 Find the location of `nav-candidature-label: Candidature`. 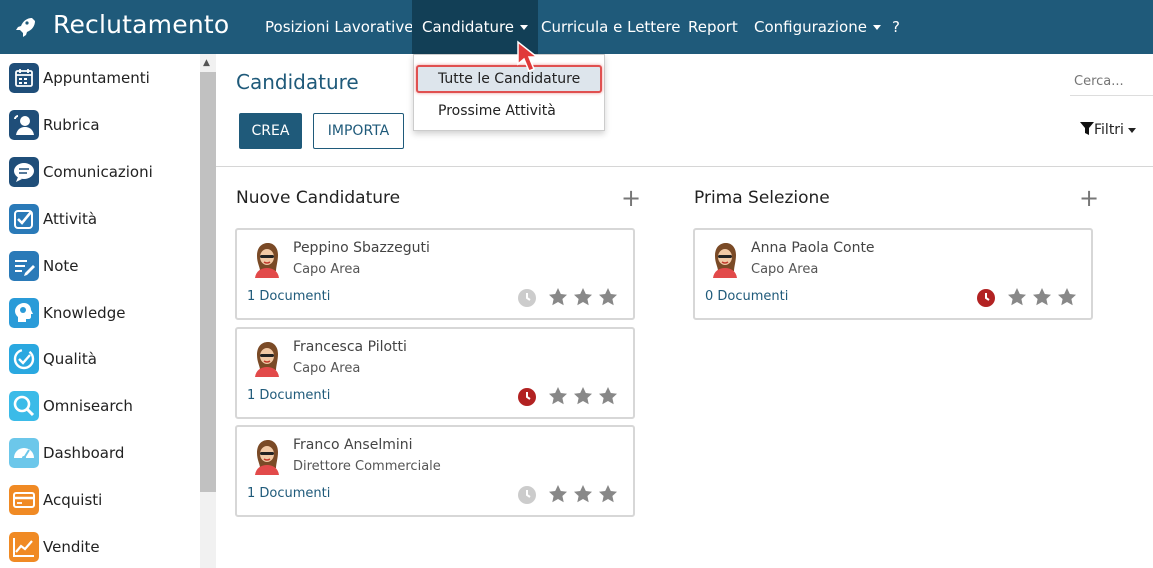

nav-candidature-label: Candidature is located at coordinates (468, 27).